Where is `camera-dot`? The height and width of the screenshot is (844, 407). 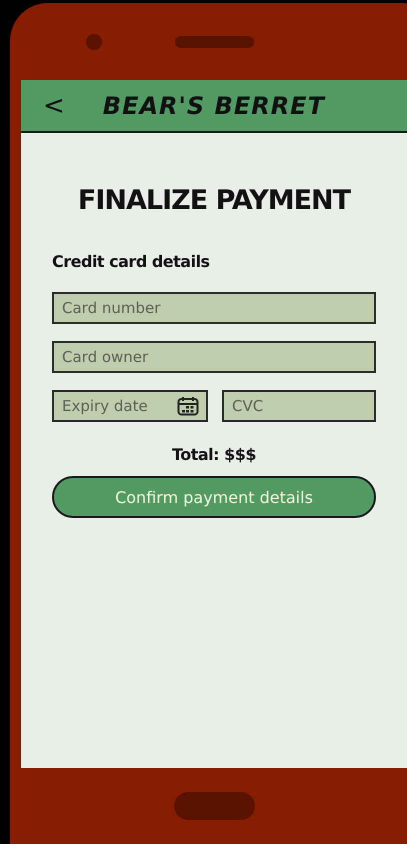
camera-dot is located at coordinates (94, 42).